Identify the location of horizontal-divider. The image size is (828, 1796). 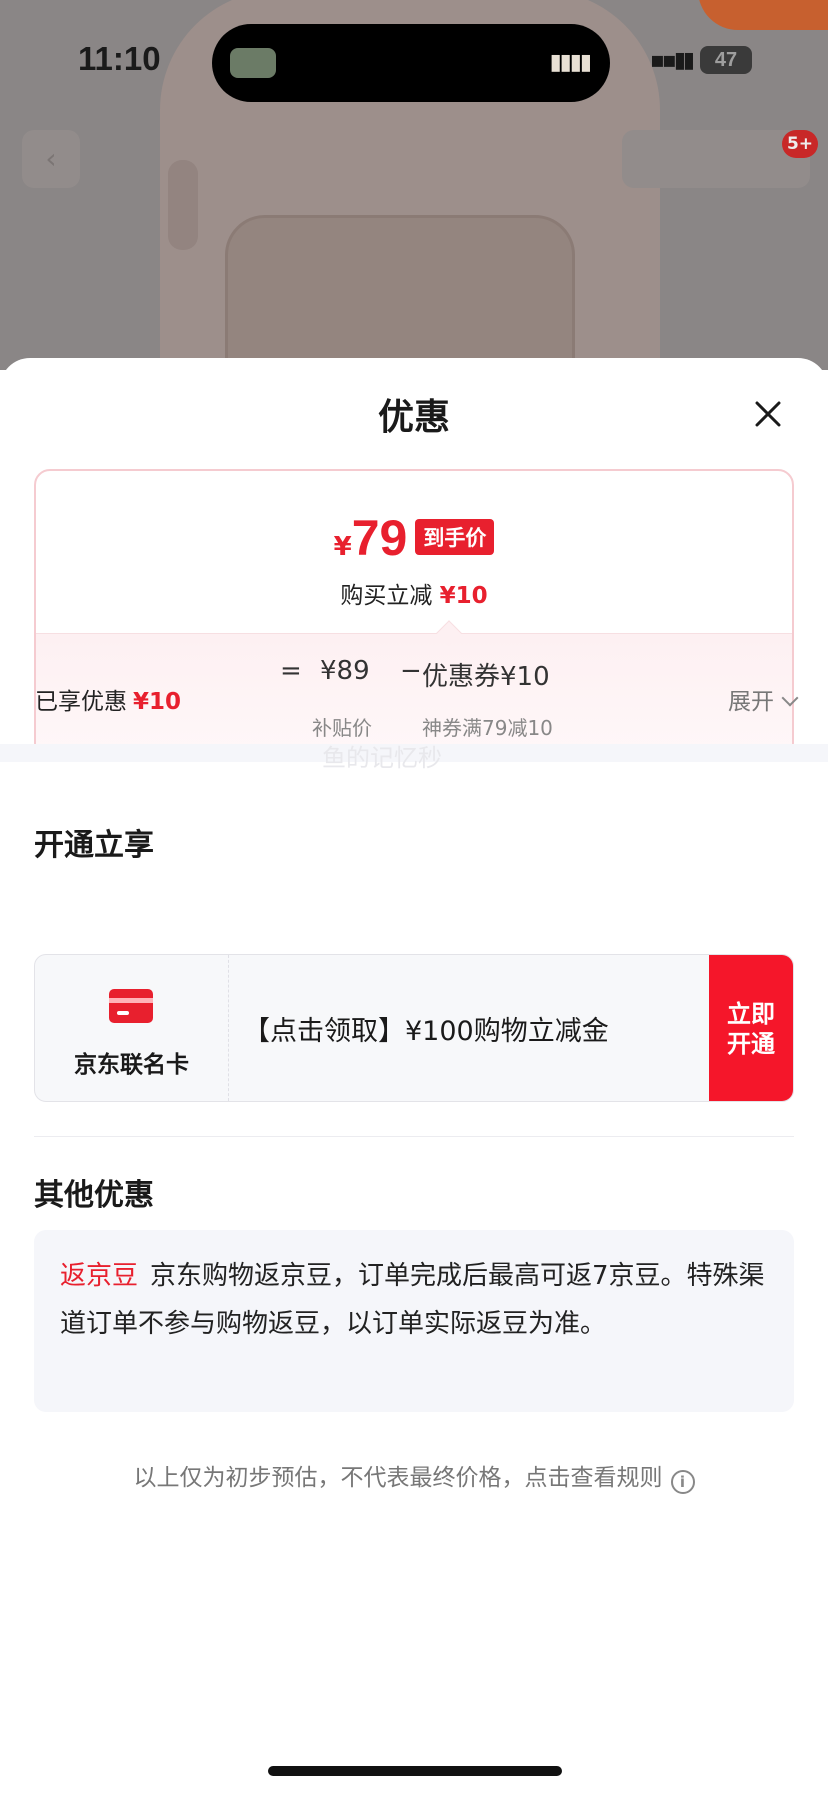
(414, 1136).